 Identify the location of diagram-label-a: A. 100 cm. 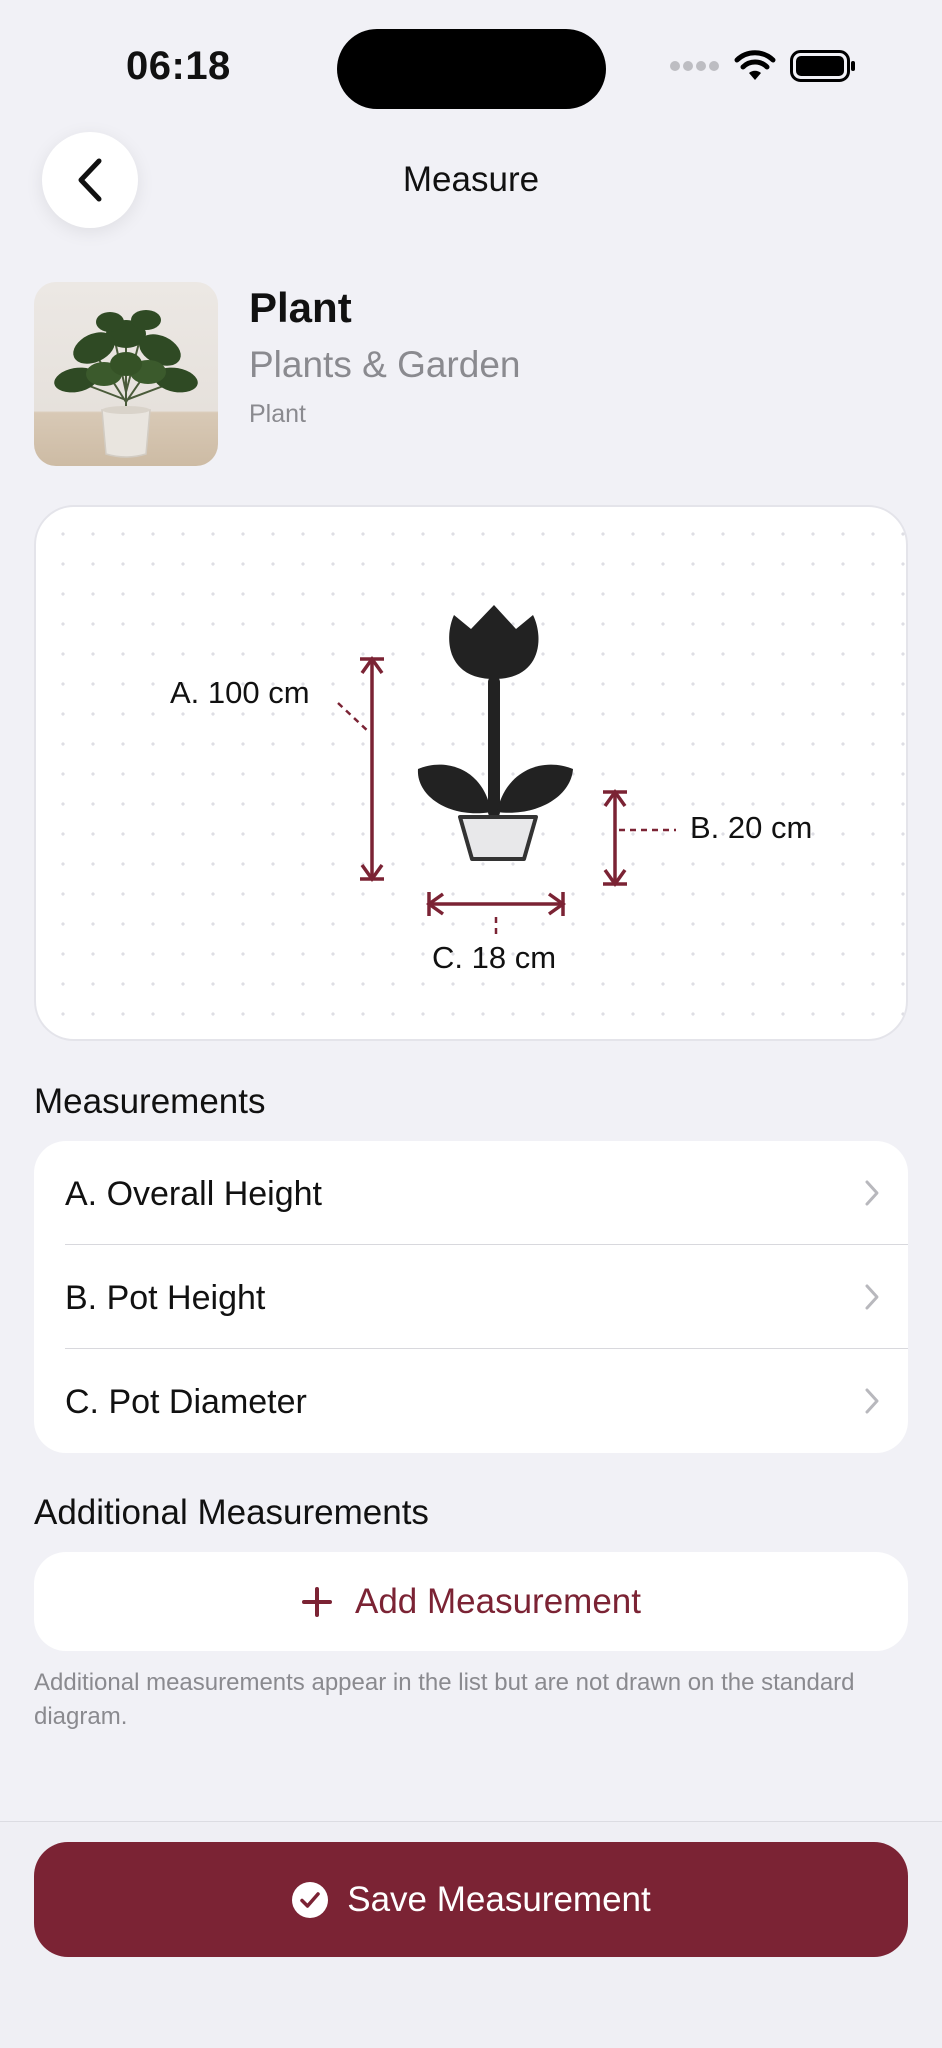
(240, 692).